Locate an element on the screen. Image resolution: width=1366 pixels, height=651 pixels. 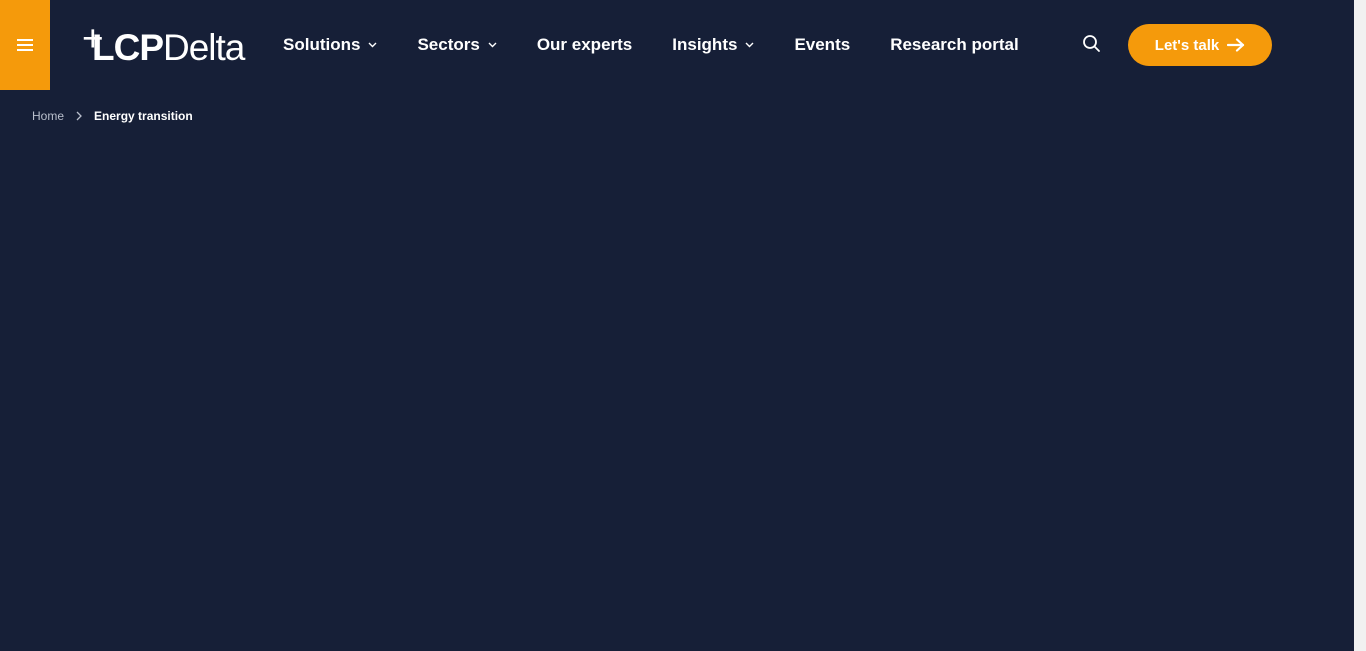
cta-label: Let's talk is located at coordinates (1187, 45).